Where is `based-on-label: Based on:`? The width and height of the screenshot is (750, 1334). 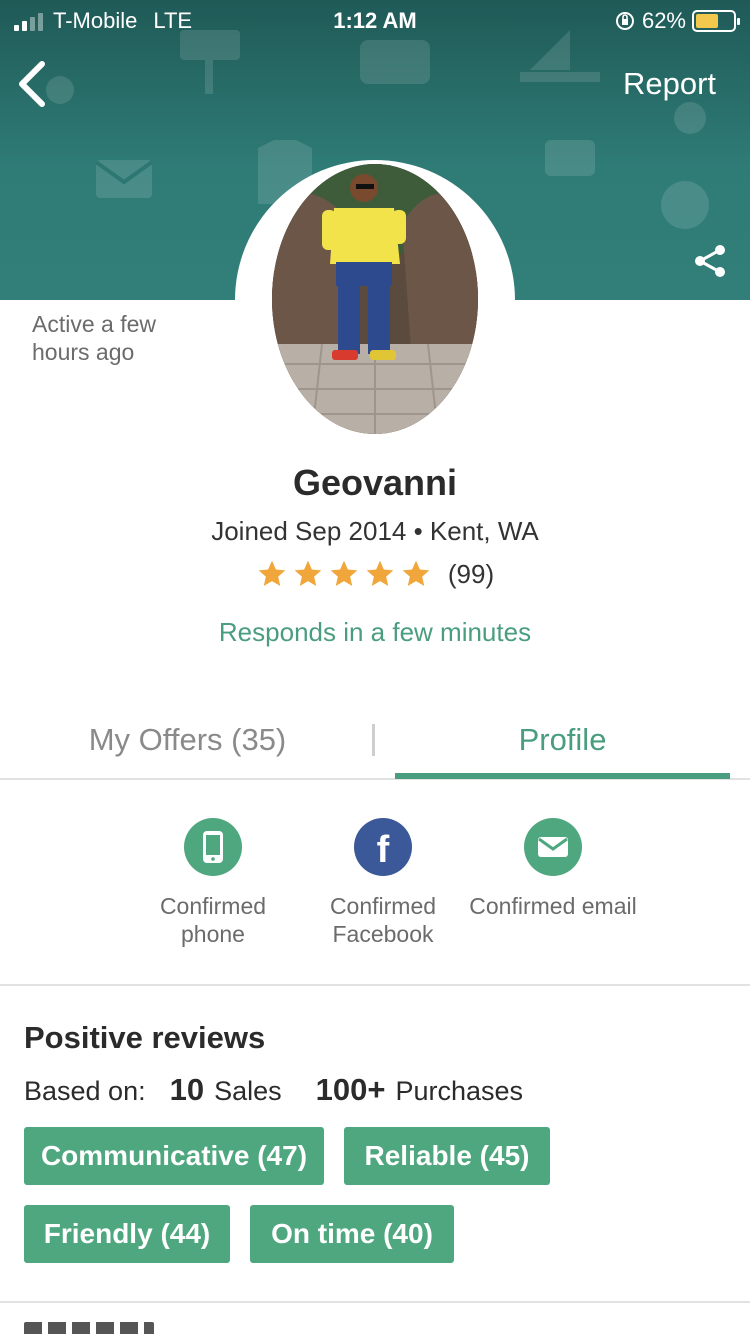
based-on-label: Based on: is located at coordinates (85, 1091).